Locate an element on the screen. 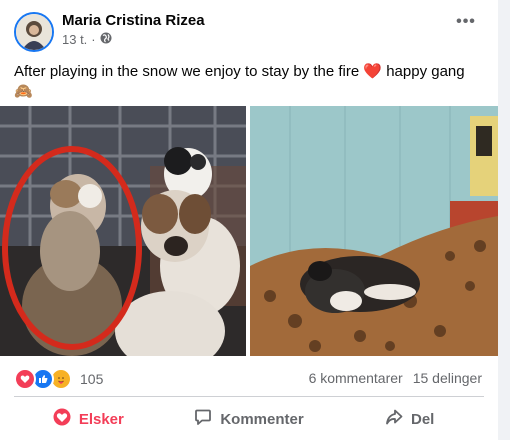  action-bar: Elsker Kommenter Del is located at coordinates (249, 419).